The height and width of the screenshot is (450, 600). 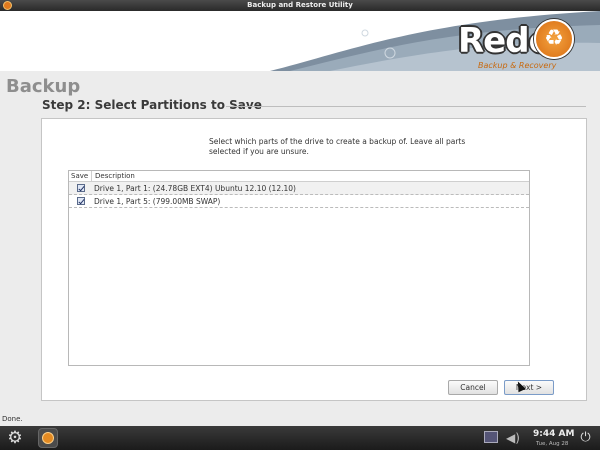 What do you see at coordinates (43, 86) in the screenshot?
I see `section-title: Backup` at bounding box center [43, 86].